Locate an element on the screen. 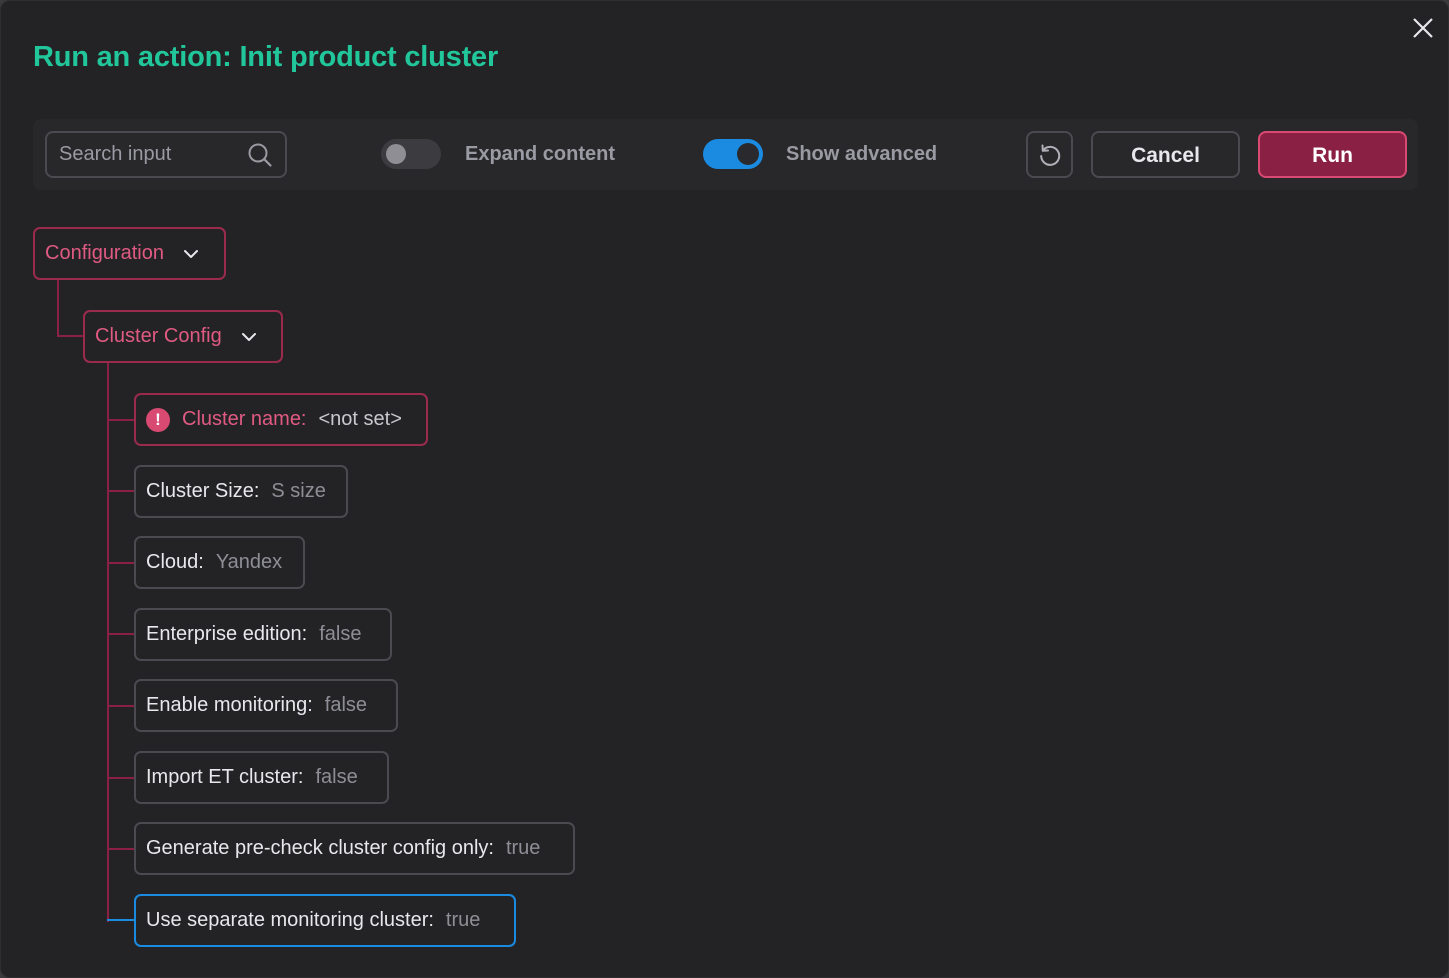 Image resolution: width=1449 pixels, height=978 pixels. field-enable-monitoring: Enable monitoring: false is located at coordinates (266, 705).